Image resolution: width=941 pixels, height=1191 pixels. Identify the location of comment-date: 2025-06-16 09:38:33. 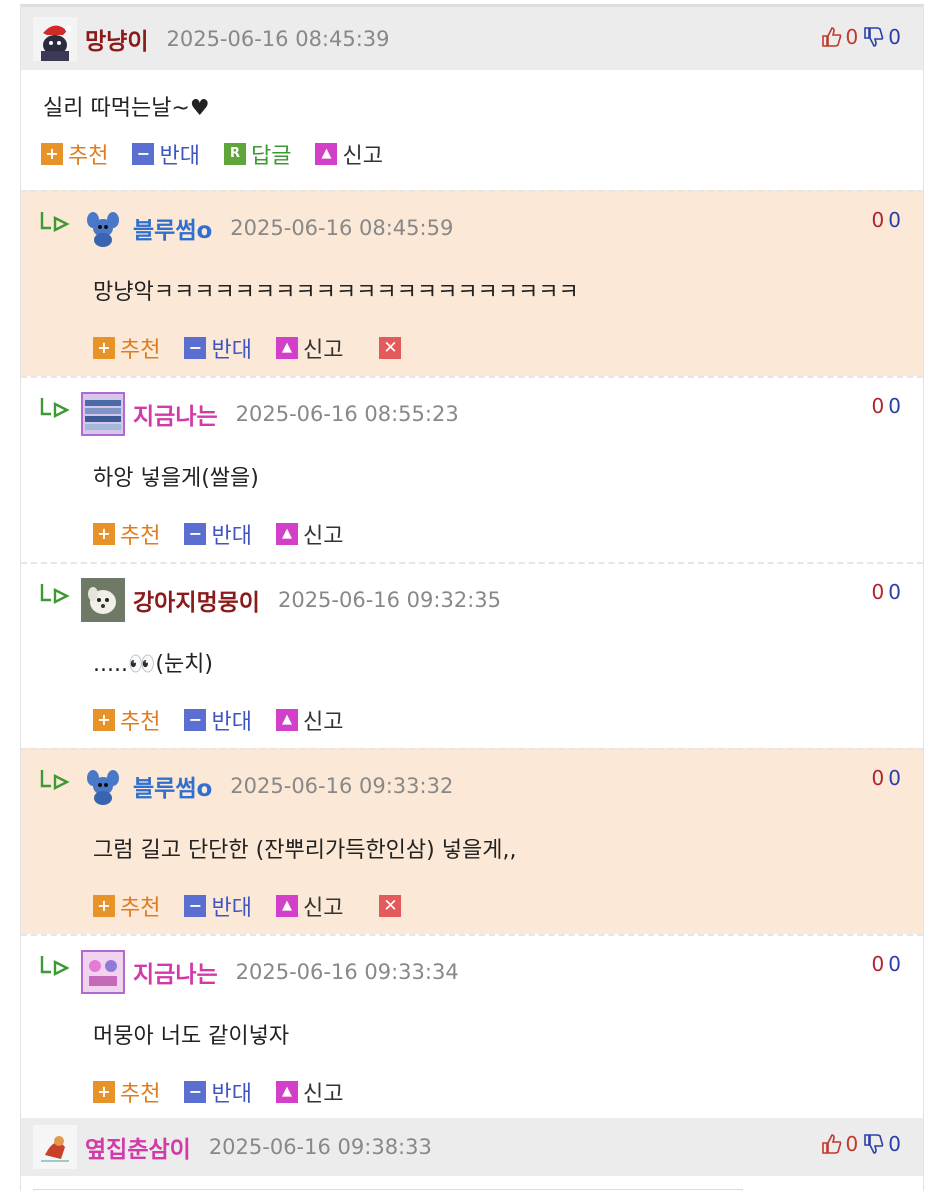
(320, 1147).